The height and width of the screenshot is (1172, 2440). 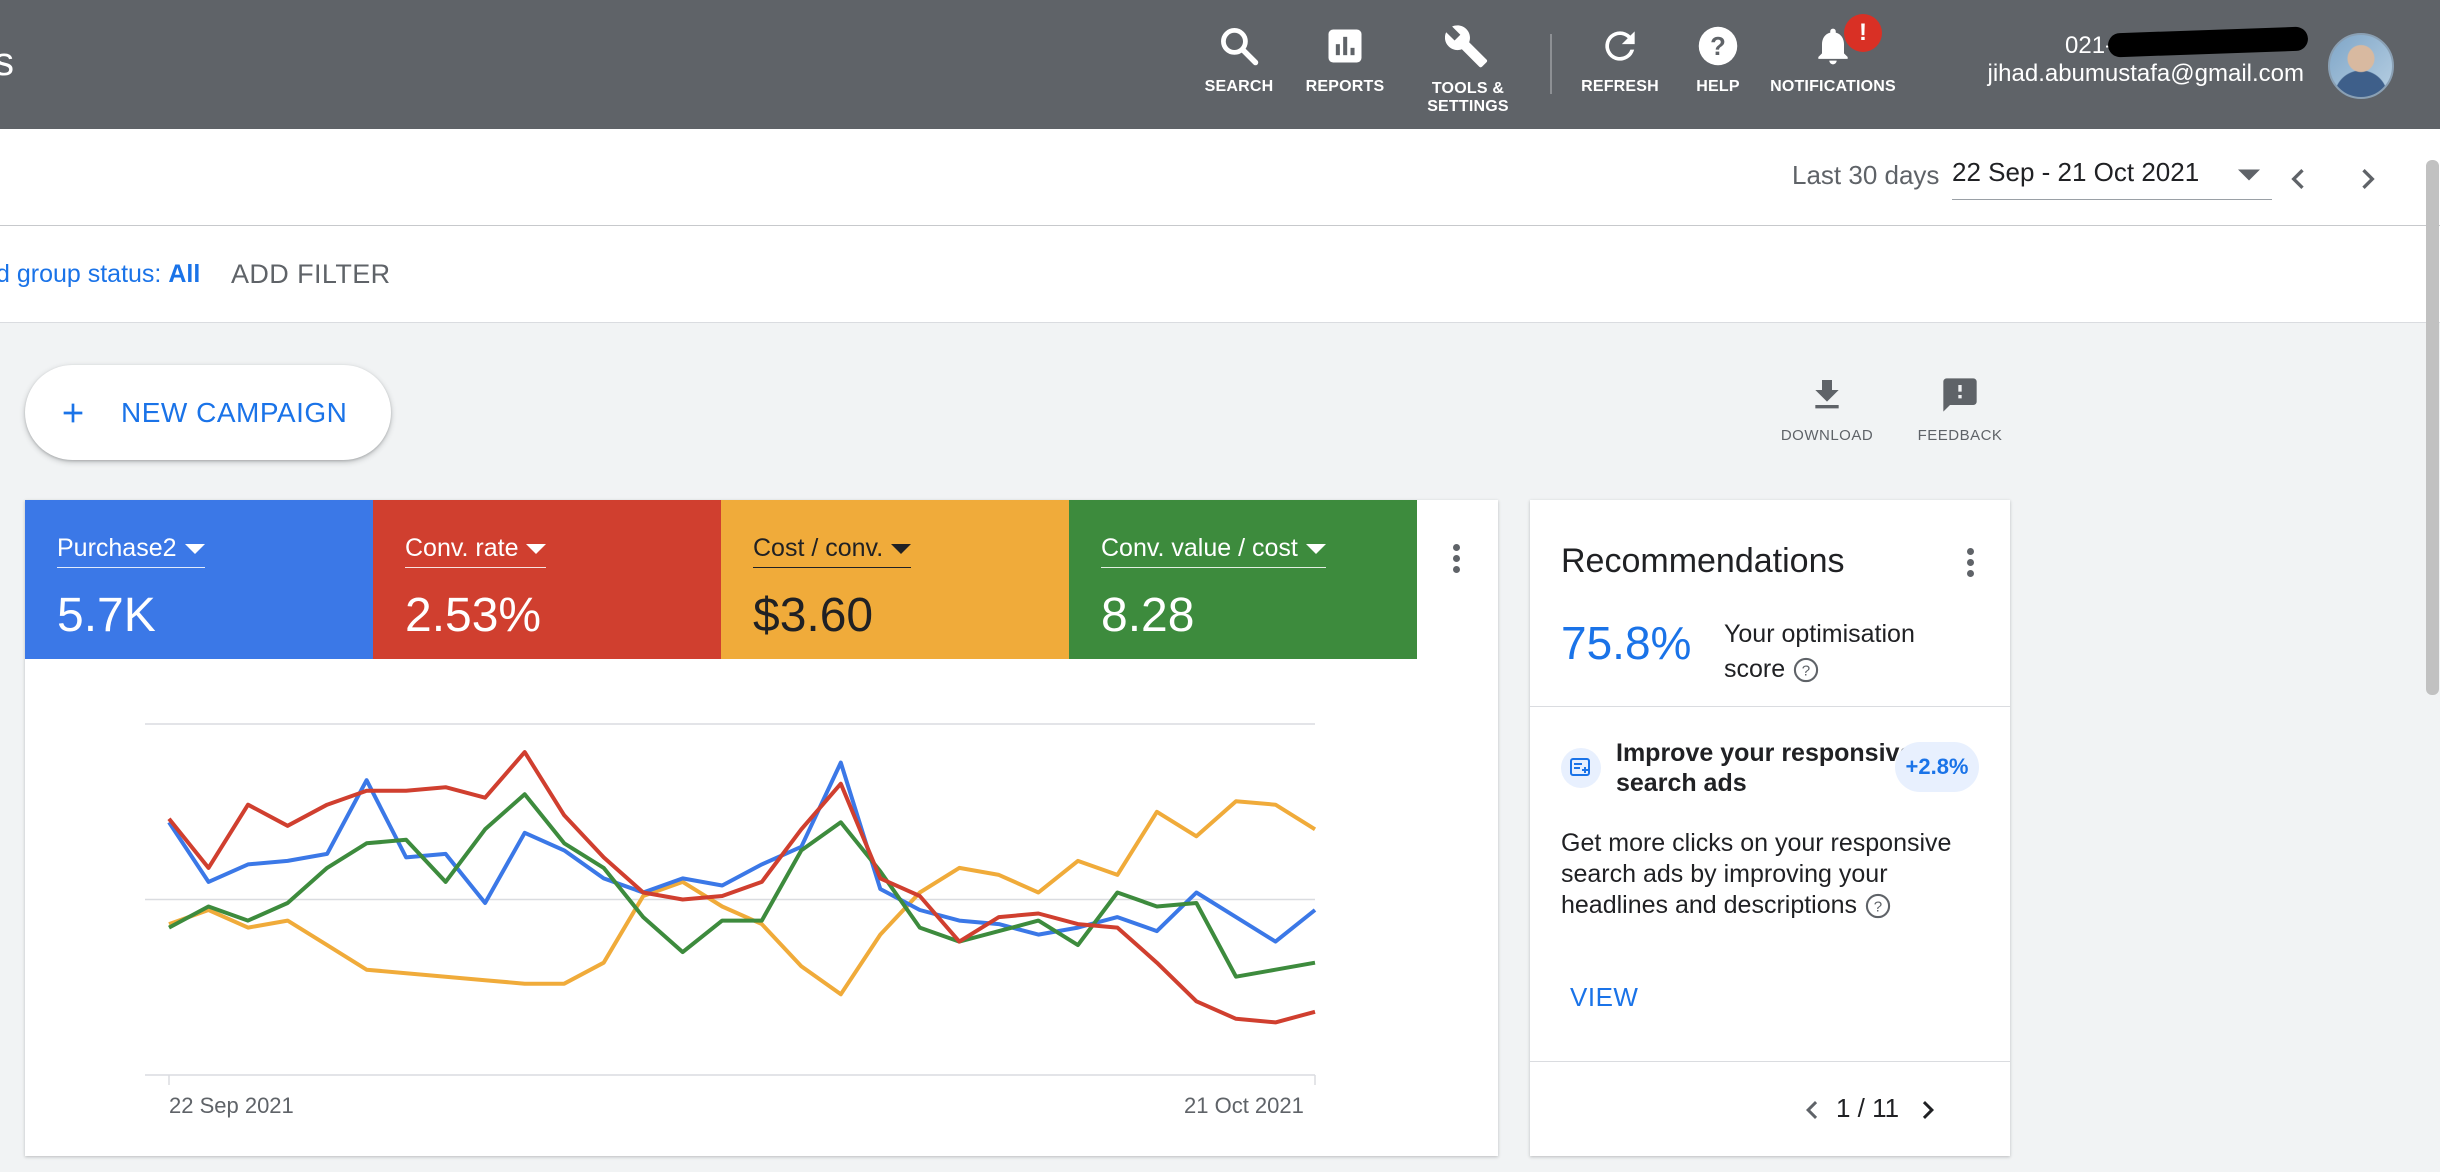 I want to click on feedback-button: FEEDBACK, so click(x=1960, y=409).